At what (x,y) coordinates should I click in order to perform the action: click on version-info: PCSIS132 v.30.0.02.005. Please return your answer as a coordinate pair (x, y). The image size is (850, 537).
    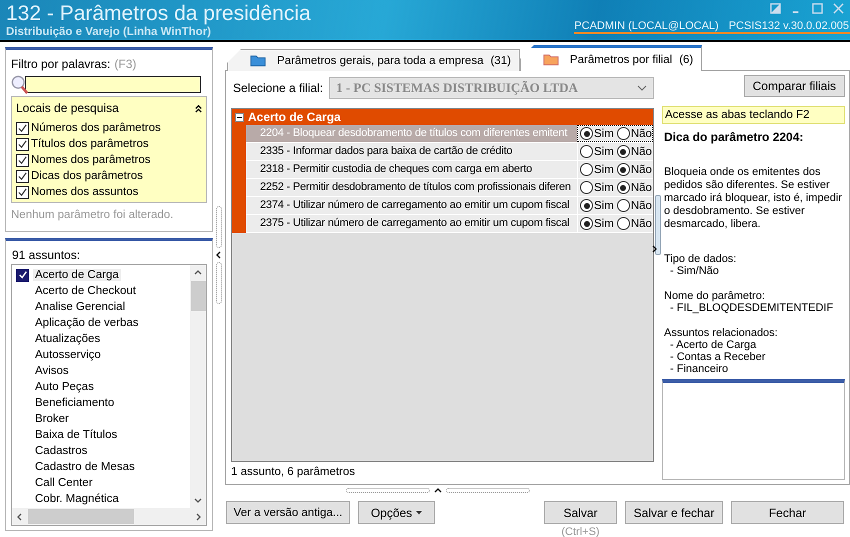
    Looking at the image, I should click on (788, 26).